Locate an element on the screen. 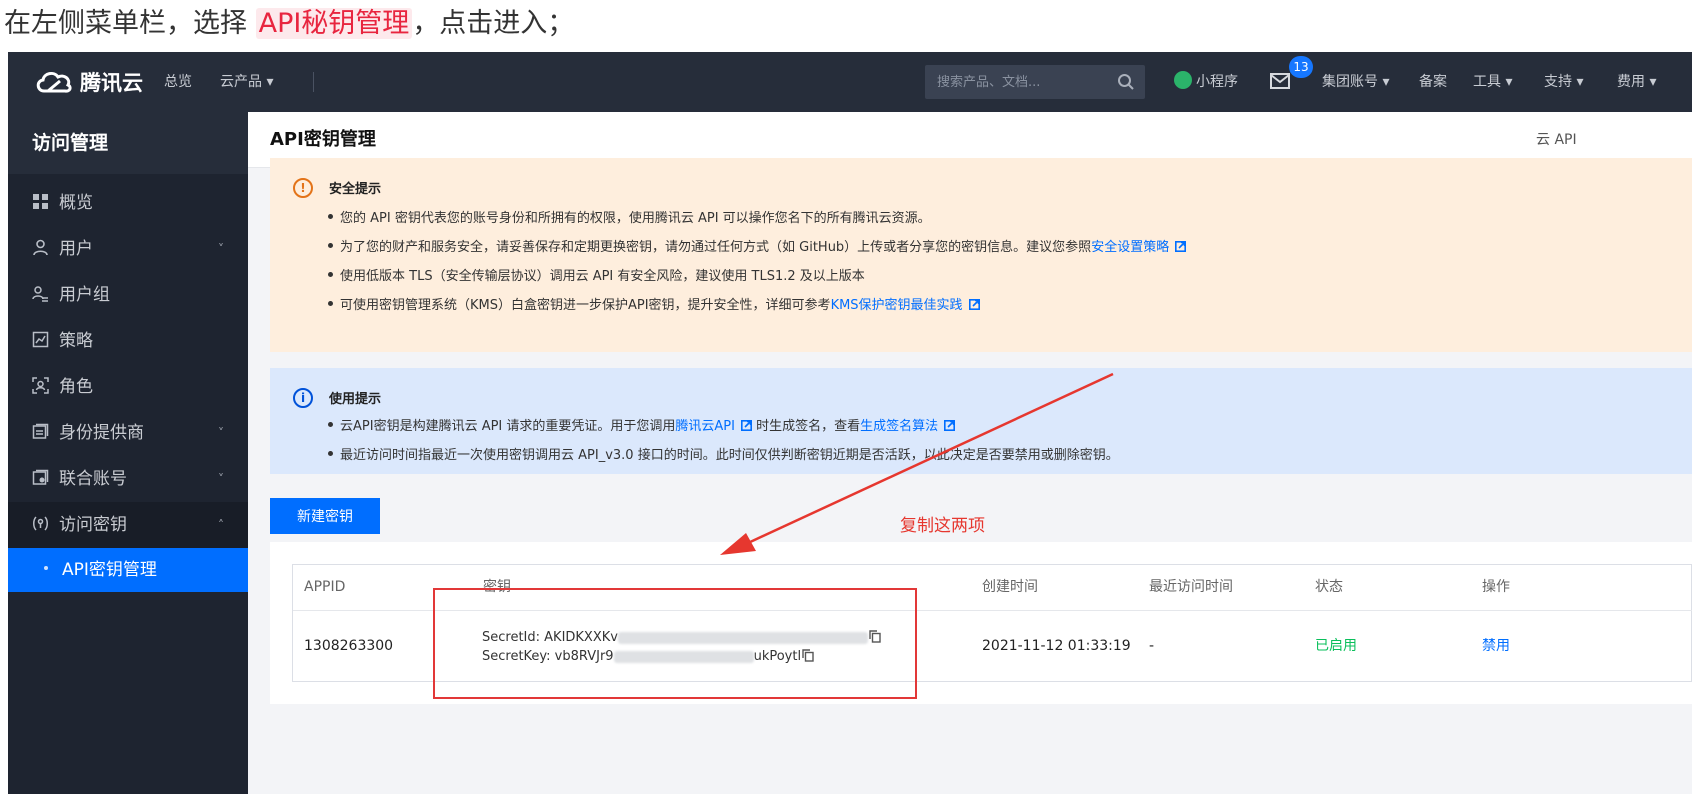 The height and width of the screenshot is (794, 1692). sidebar-item-label: 联合账号 is located at coordinates (93, 479).